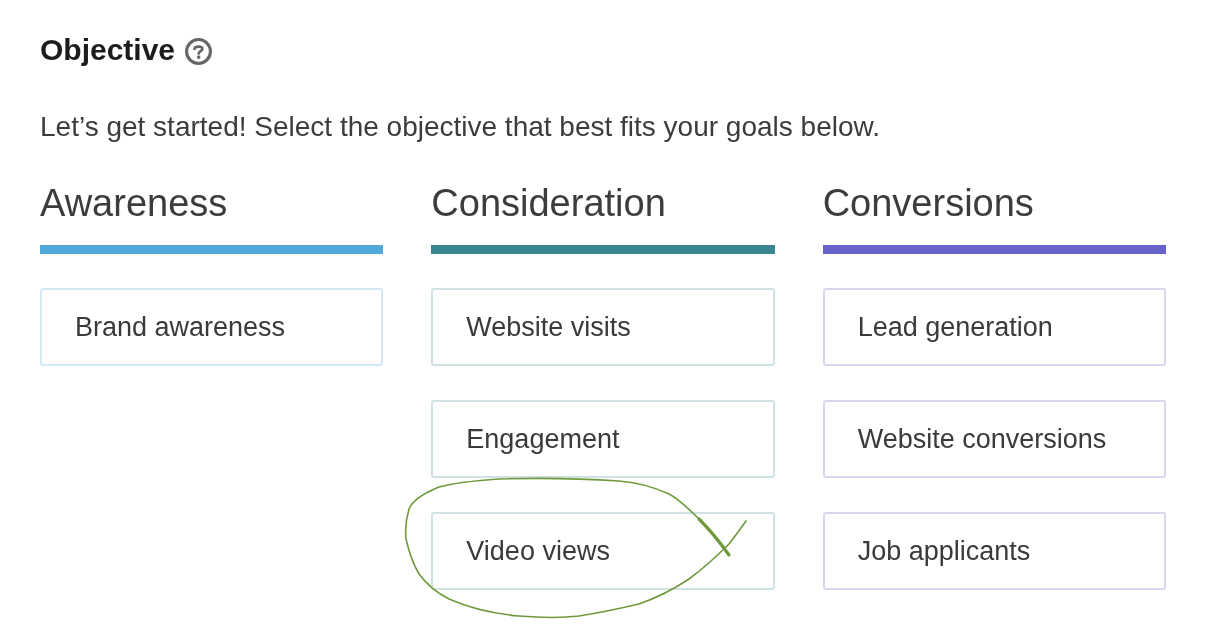 This screenshot has width=1214, height=640. What do you see at coordinates (928, 203) in the screenshot?
I see `category-title: Conversions` at bounding box center [928, 203].